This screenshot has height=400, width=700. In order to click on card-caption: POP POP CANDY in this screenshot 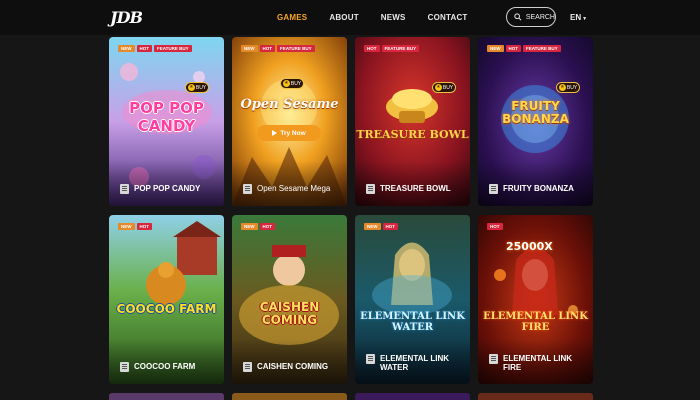, I will do `click(170, 189)`.